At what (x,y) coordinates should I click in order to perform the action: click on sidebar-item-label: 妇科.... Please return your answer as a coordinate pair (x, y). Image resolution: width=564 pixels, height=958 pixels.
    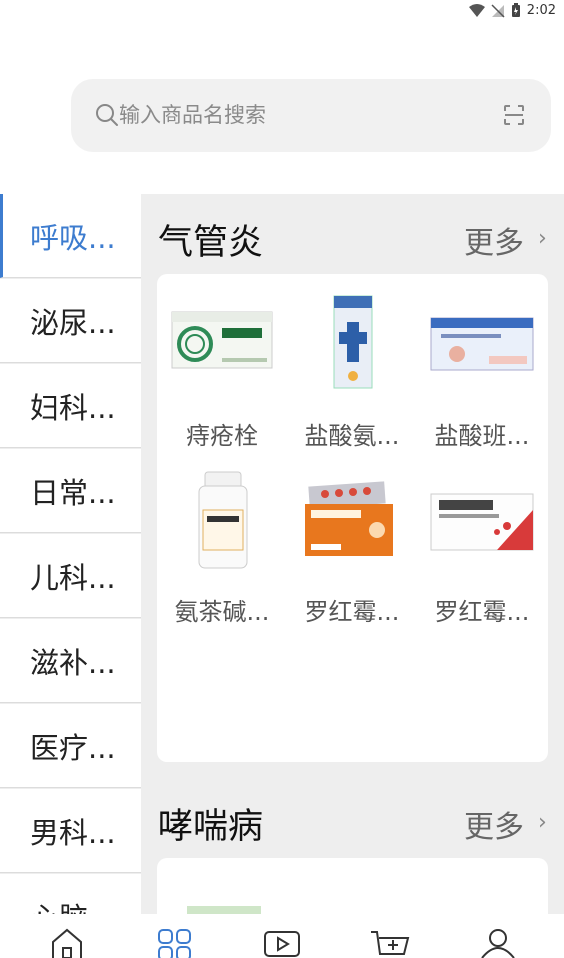
    Looking at the image, I should click on (73, 407).